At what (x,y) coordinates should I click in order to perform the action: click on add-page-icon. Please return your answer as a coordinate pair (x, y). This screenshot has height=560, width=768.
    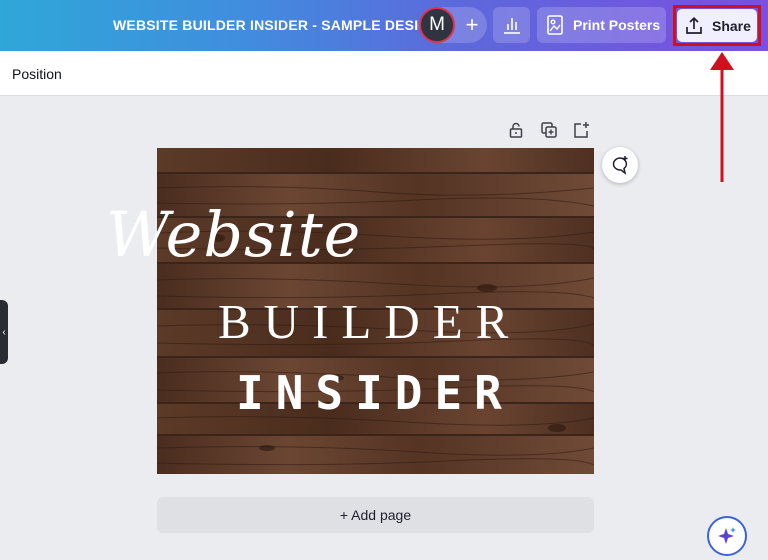
    Looking at the image, I should click on (581, 130).